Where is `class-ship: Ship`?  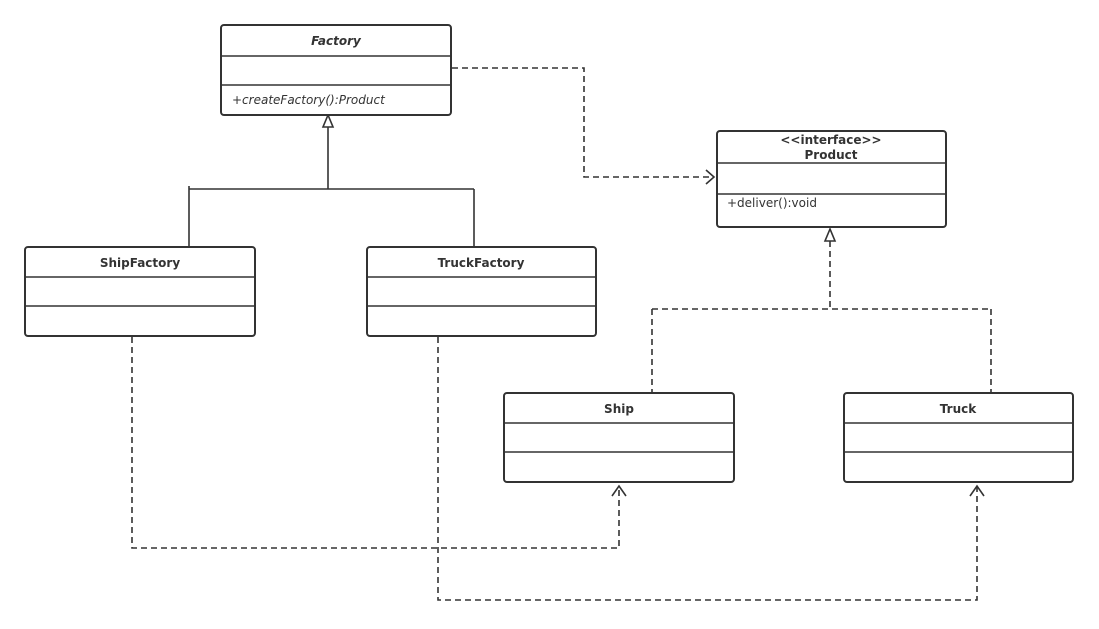
class-ship: Ship is located at coordinates (619, 437).